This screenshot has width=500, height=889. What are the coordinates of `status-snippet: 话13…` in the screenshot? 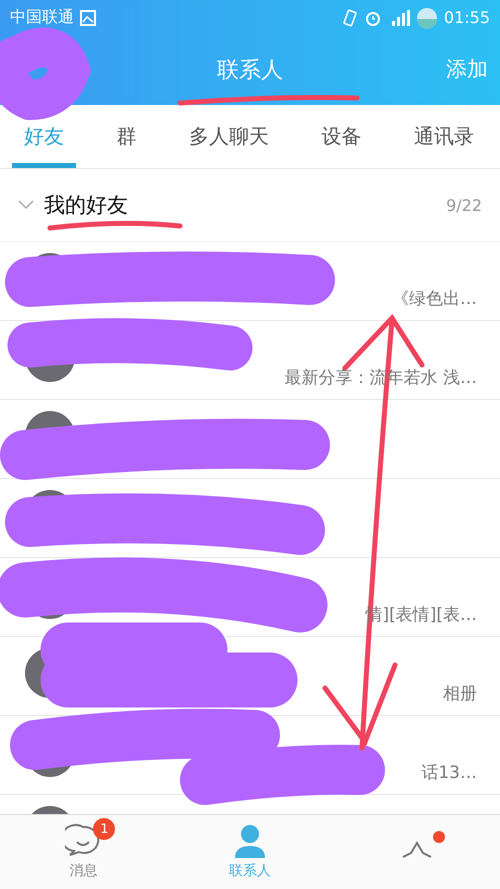 It's located at (449, 773).